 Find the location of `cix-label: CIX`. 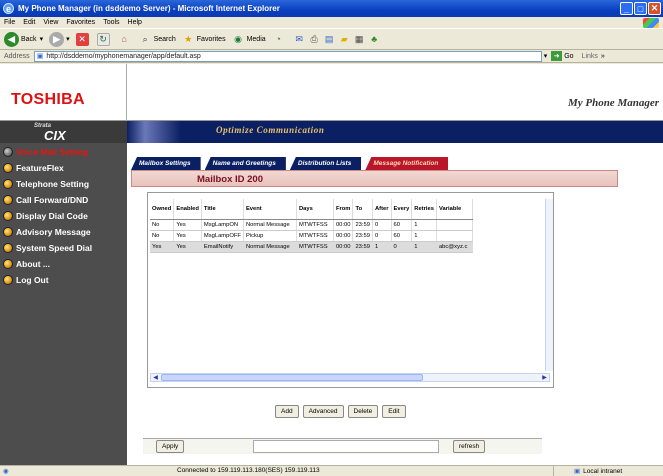

cix-label: CIX is located at coordinates (55, 135).